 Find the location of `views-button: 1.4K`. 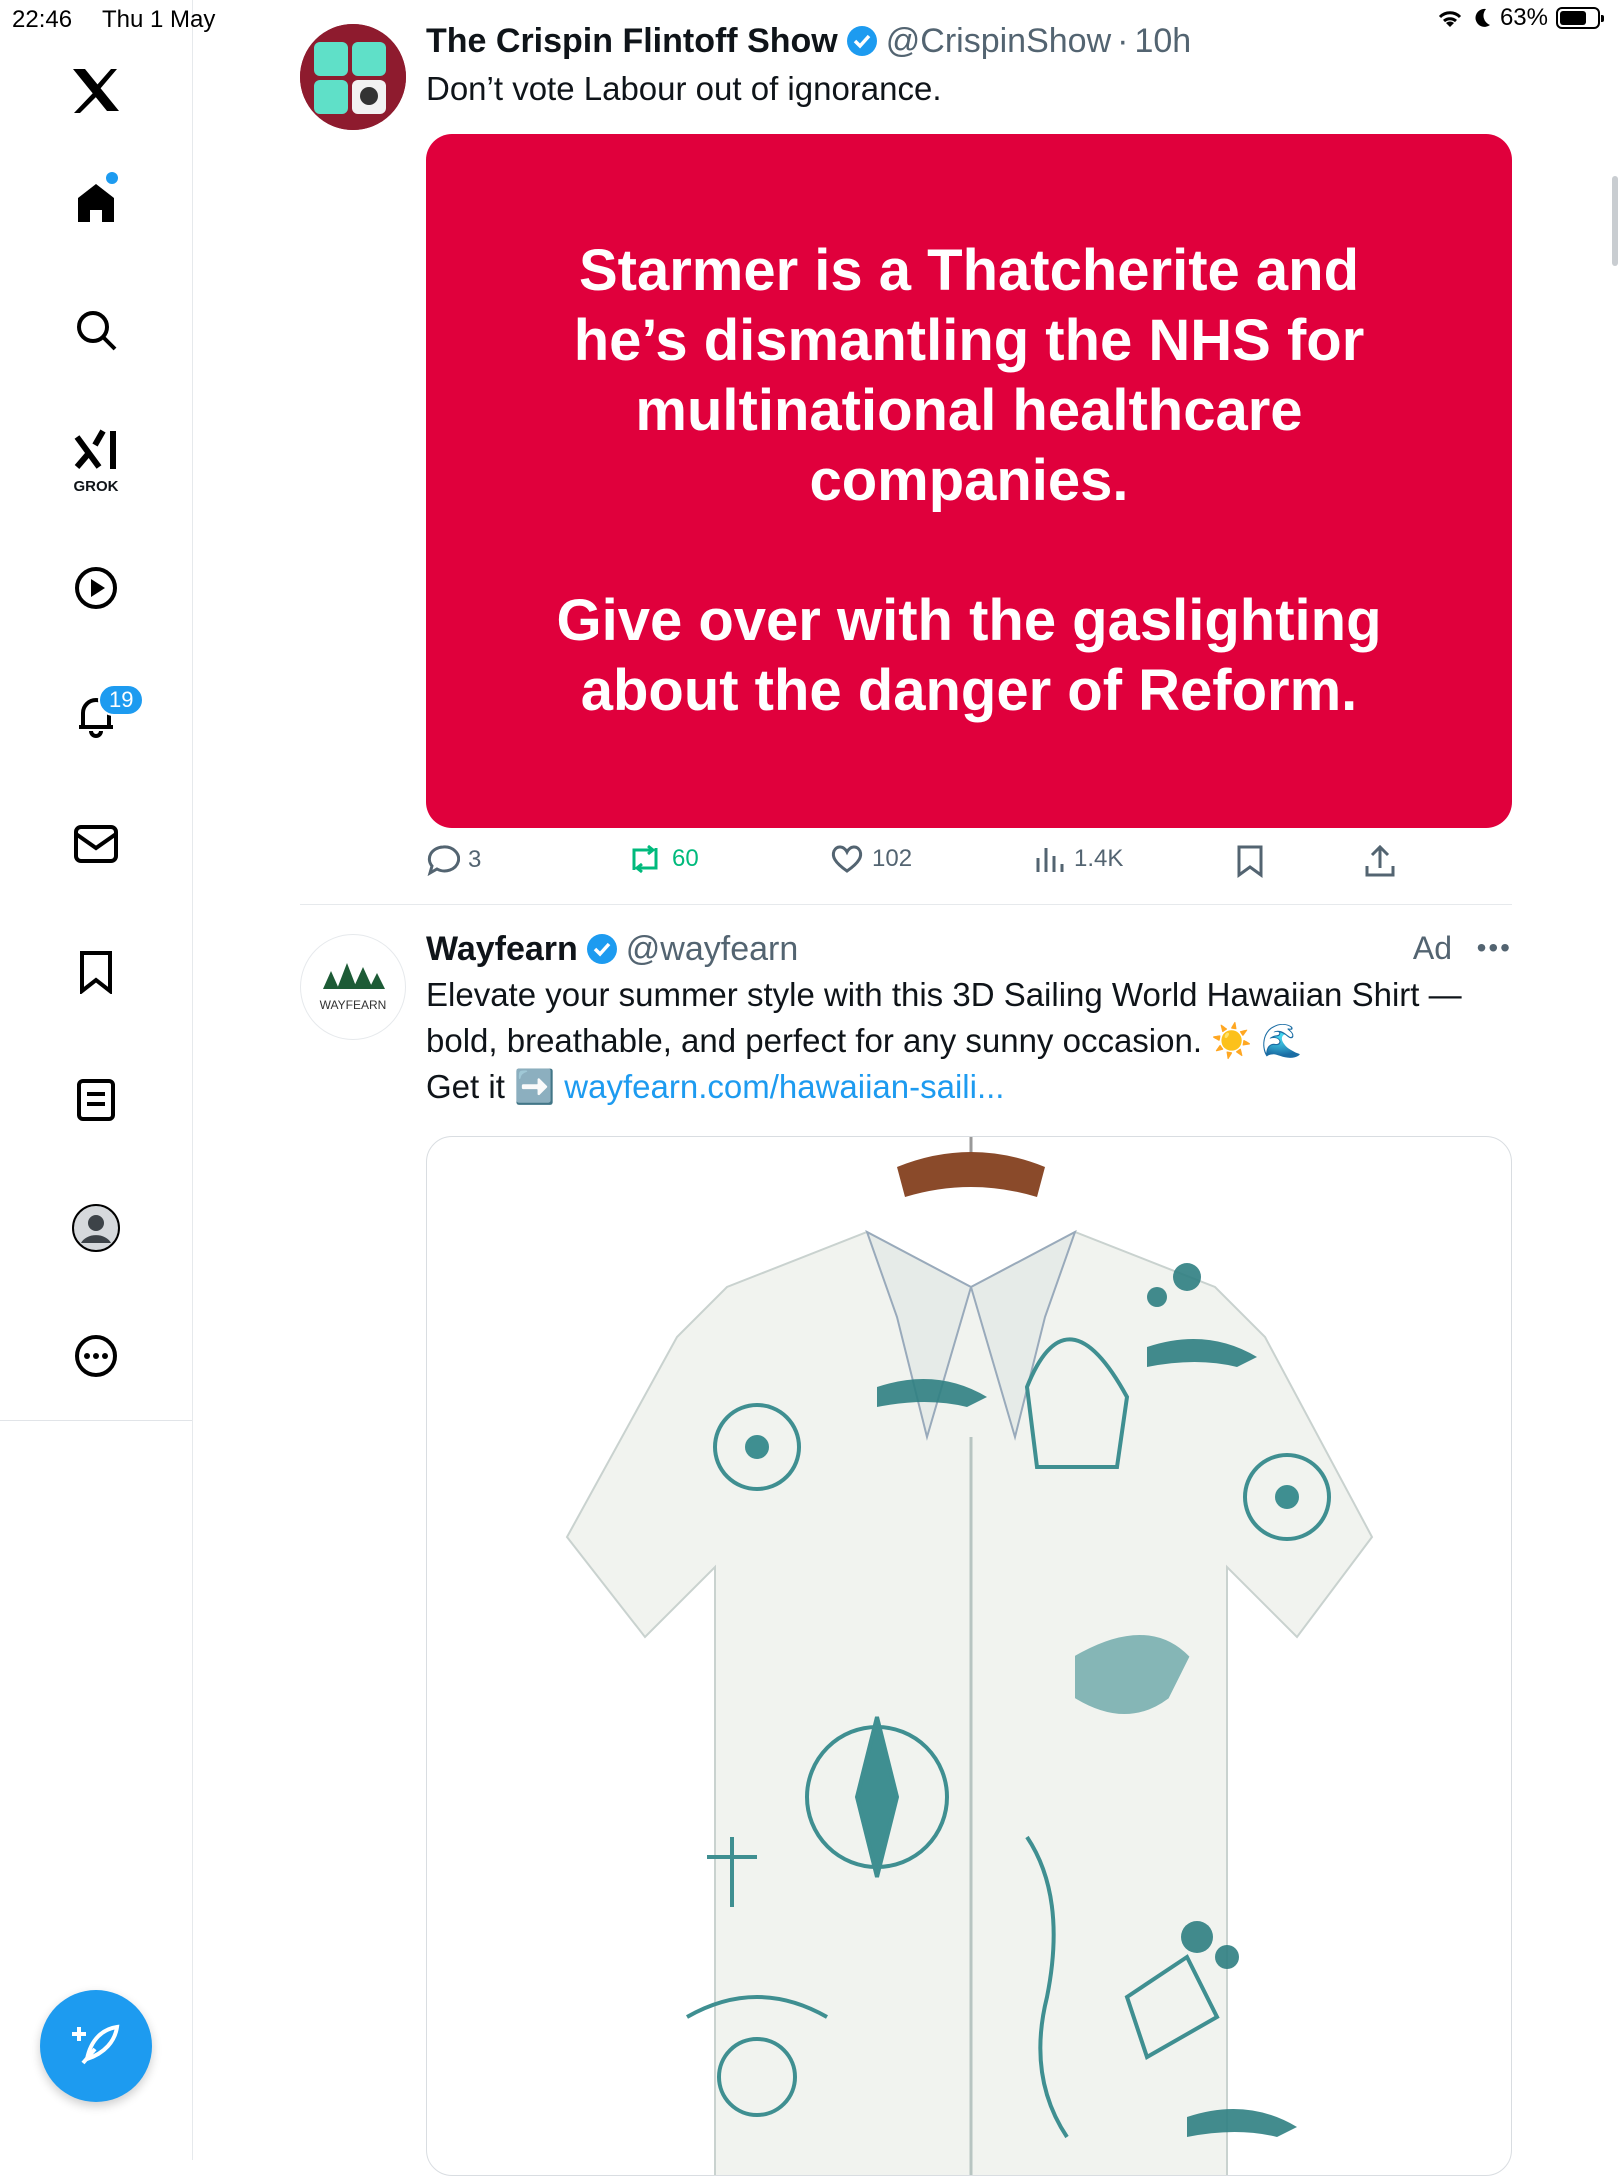

views-button: 1.4K is located at coordinates (1078, 859).